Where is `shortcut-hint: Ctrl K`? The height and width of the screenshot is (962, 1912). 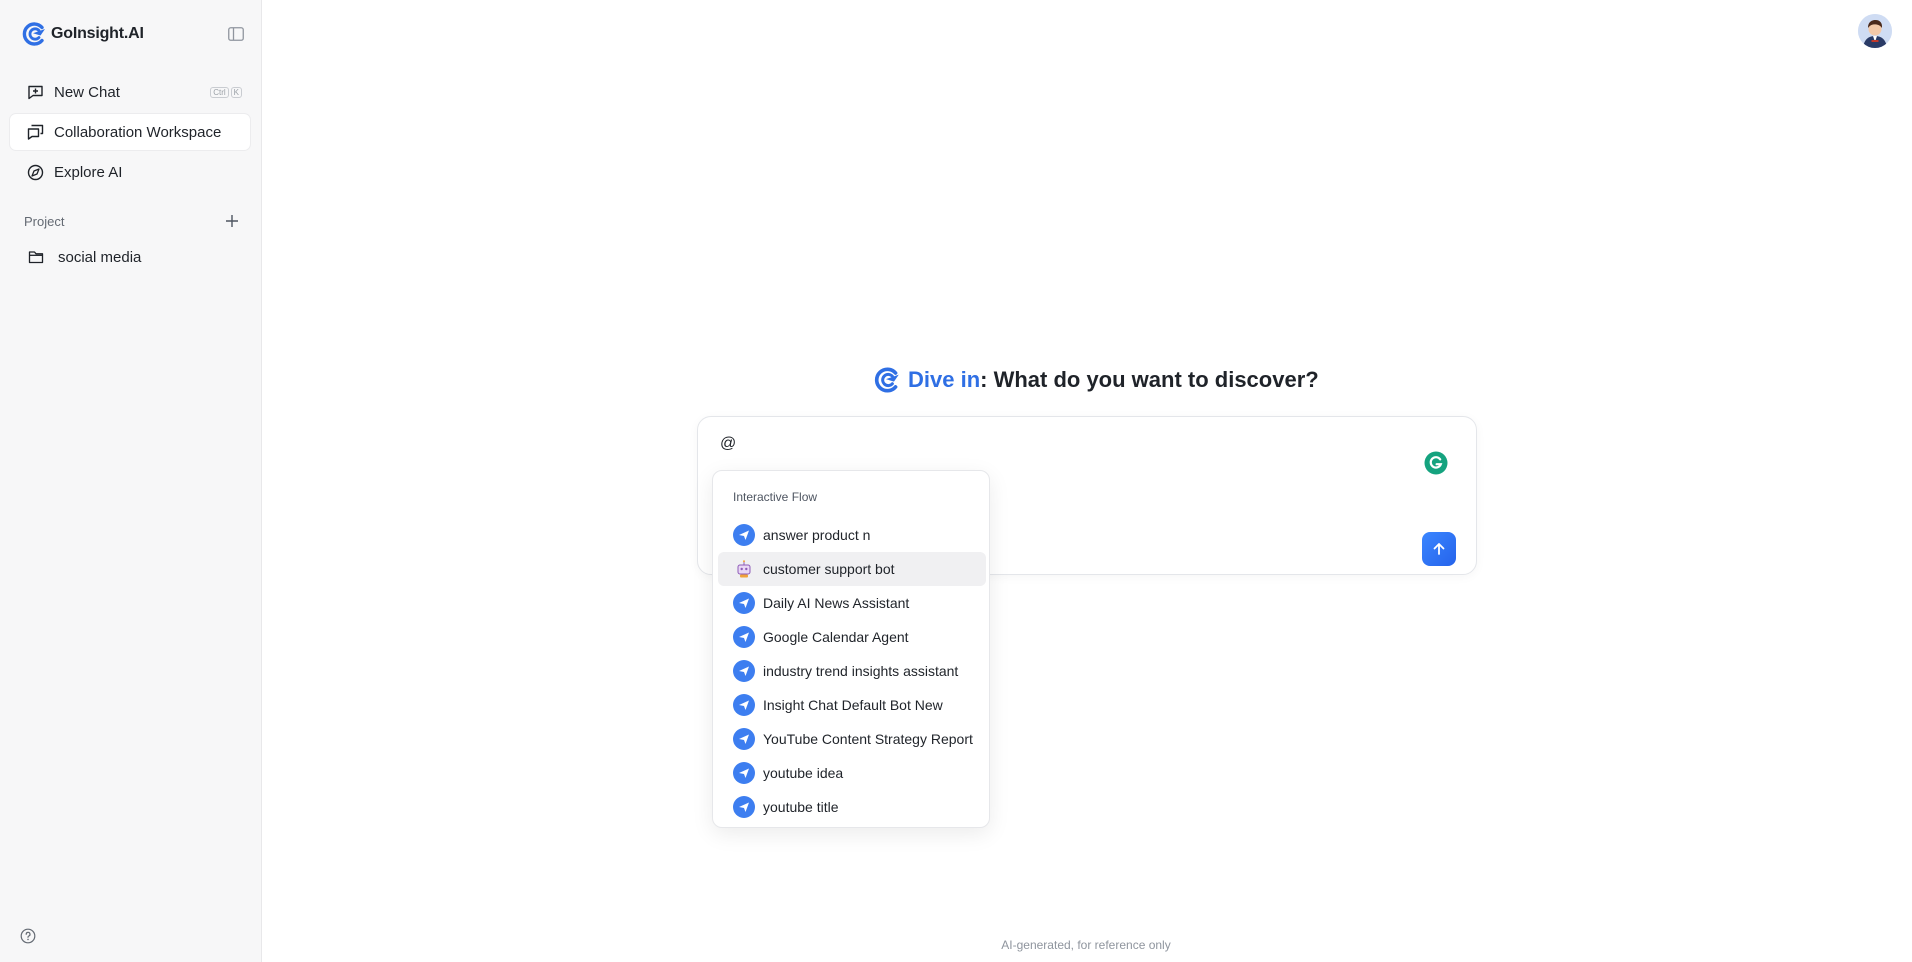 shortcut-hint: Ctrl K is located at coordinates (226, 92).